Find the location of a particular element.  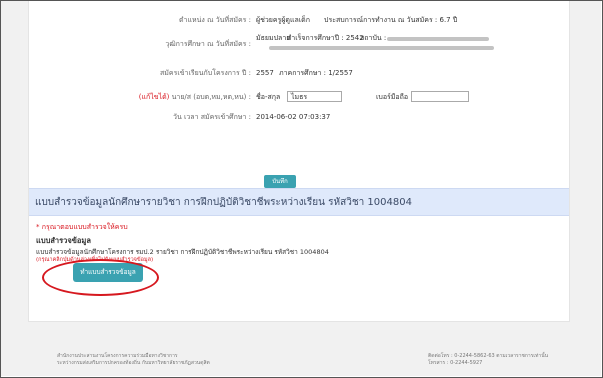

join-year: 2557 is located at coordinates (265, 73).